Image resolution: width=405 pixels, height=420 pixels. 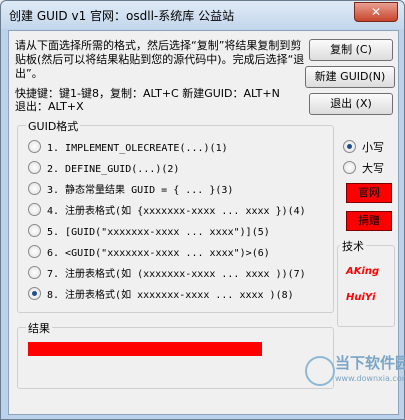 I want to click on copy-button: 复制 (C), so click(x=351, y=50).